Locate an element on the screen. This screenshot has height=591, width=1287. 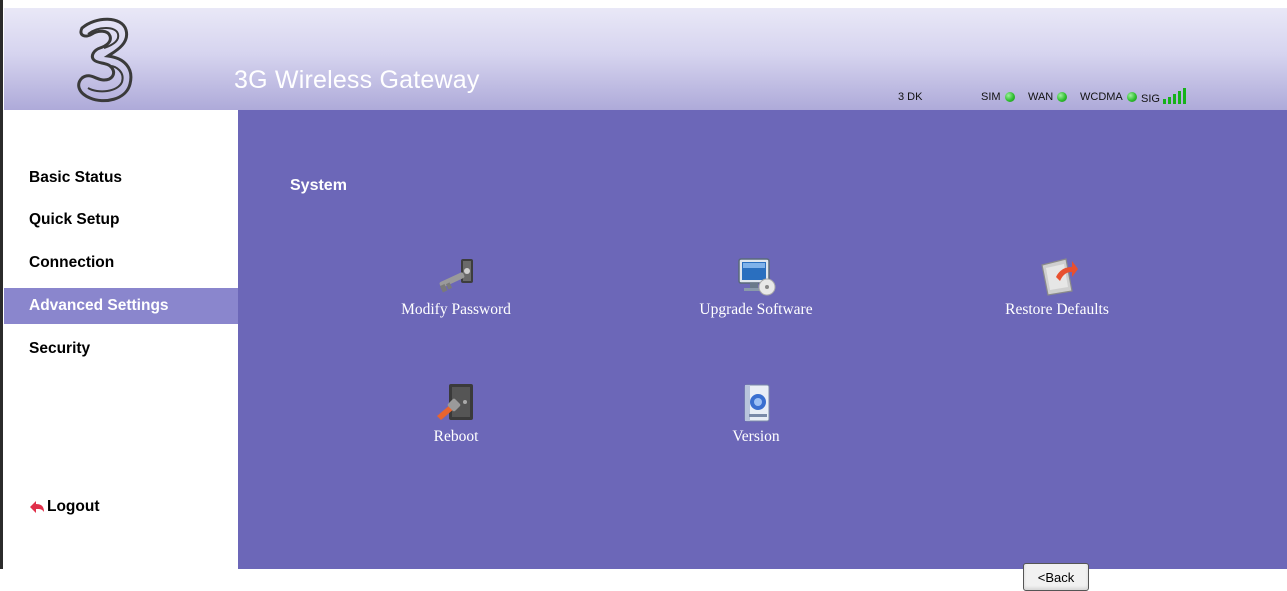
restore-defaults-label: Restore Defaults is located at coordinates (1057, 309).